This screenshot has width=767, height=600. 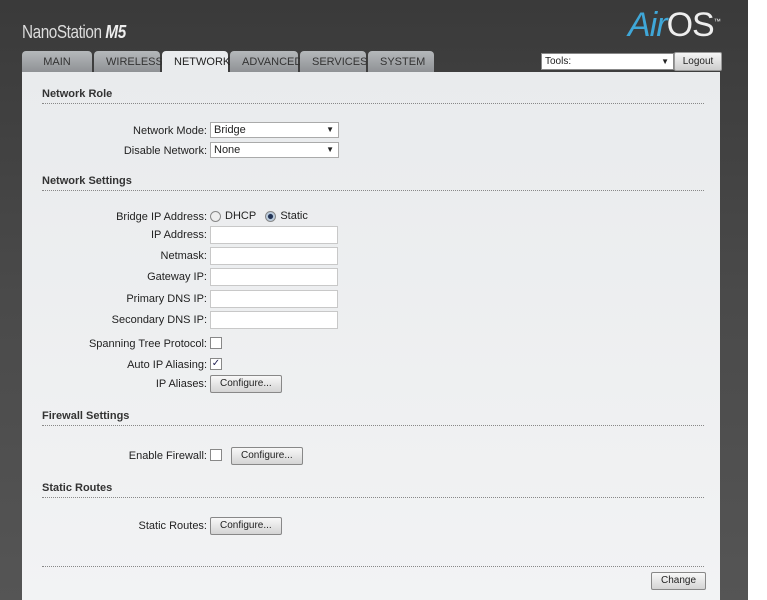 I want to click on firewall-checkbox, so click(x=216, y=455).